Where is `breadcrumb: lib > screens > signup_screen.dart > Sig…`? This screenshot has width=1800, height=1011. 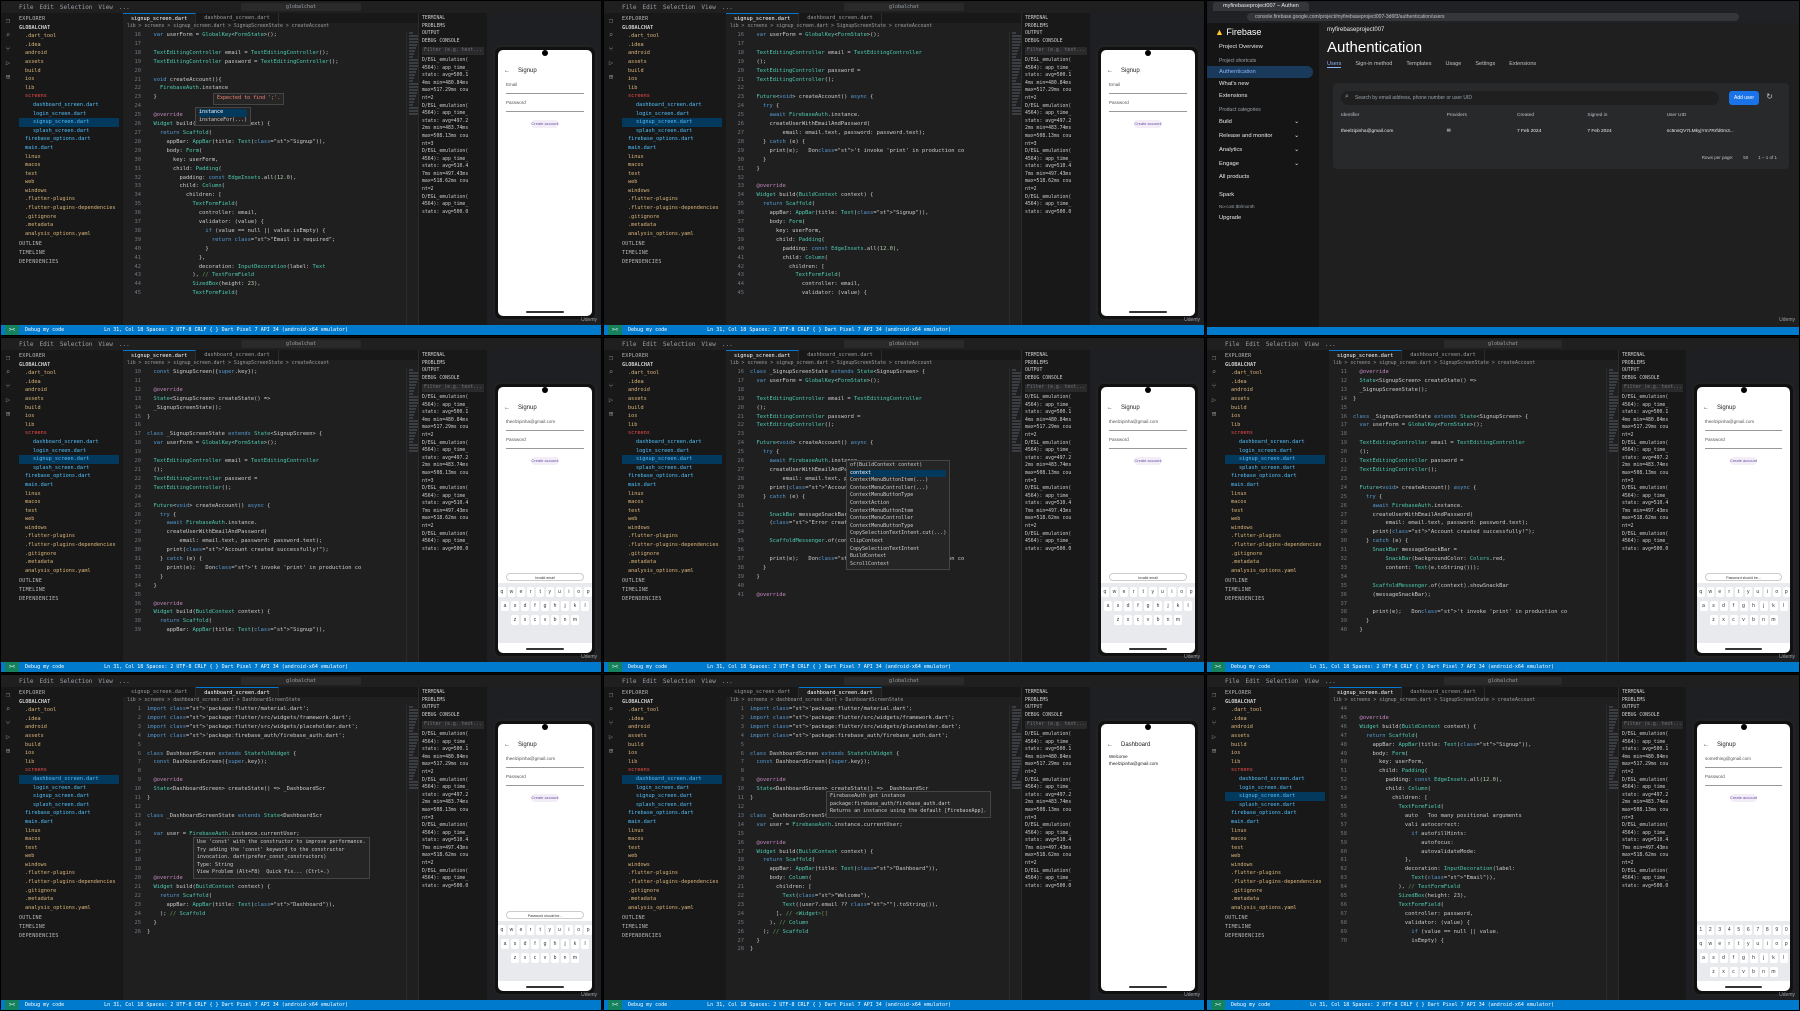
breadcrumb: lib > screens > signup_screen.dart > Sig… is located at coordinates (1473, 364).